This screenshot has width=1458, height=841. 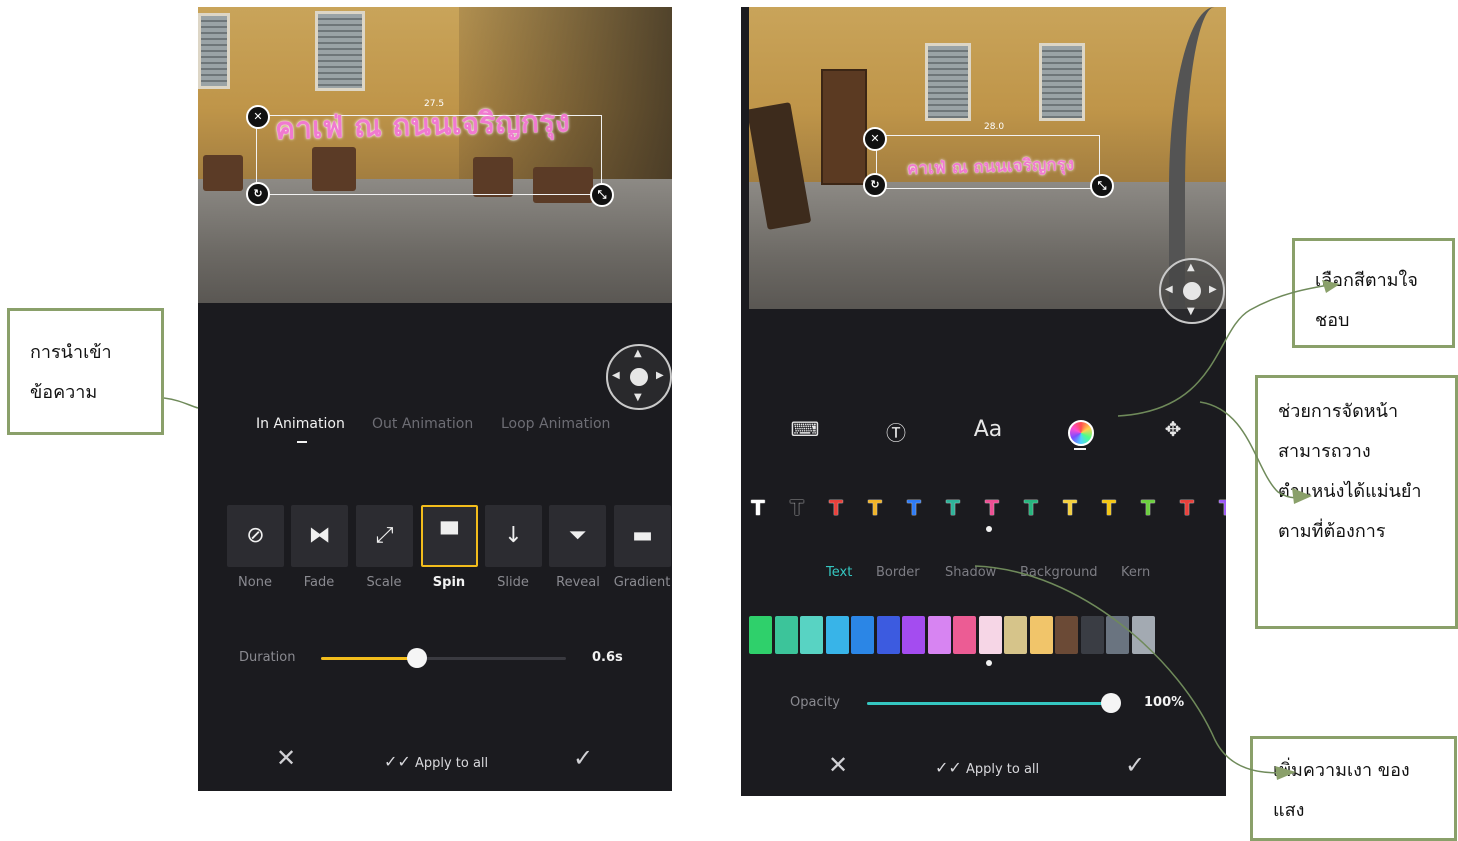 I want to click on tab-shadow: Shadow, so click(x=970, y=572).